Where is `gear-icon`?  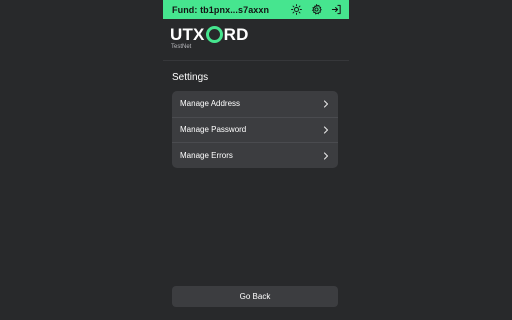
gear-icon is located at coordinates (316, 9).